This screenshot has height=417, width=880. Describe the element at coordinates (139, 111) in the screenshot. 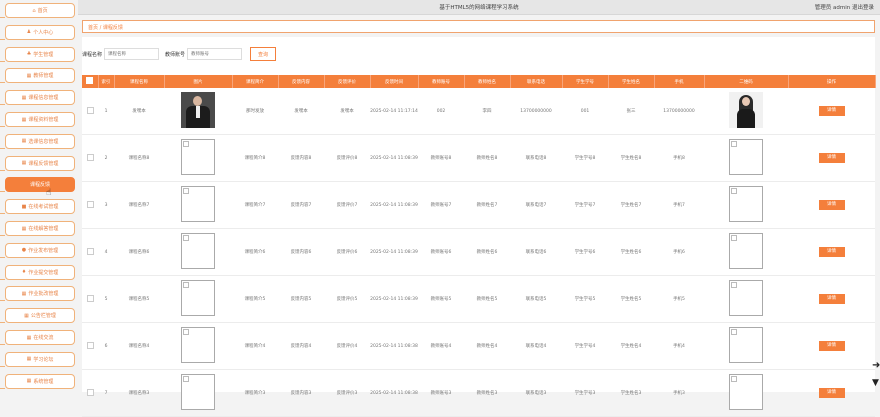

I see `cell-course: 发嘿本` at that location.